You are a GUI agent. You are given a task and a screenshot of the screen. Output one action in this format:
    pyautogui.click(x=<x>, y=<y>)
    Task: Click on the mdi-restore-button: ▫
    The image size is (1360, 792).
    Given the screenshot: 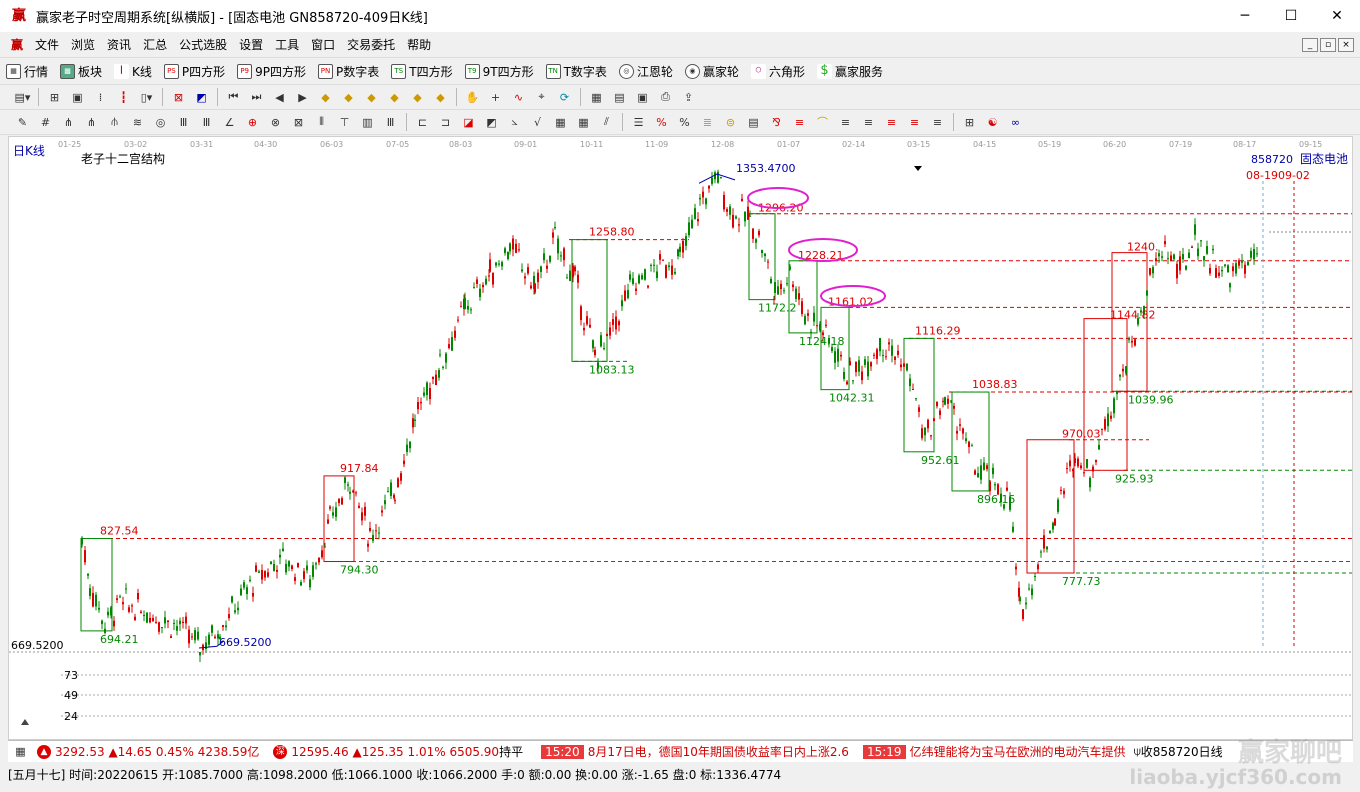 What is the action you would take?
    pyautogui.click(x=1328, y=45)
    